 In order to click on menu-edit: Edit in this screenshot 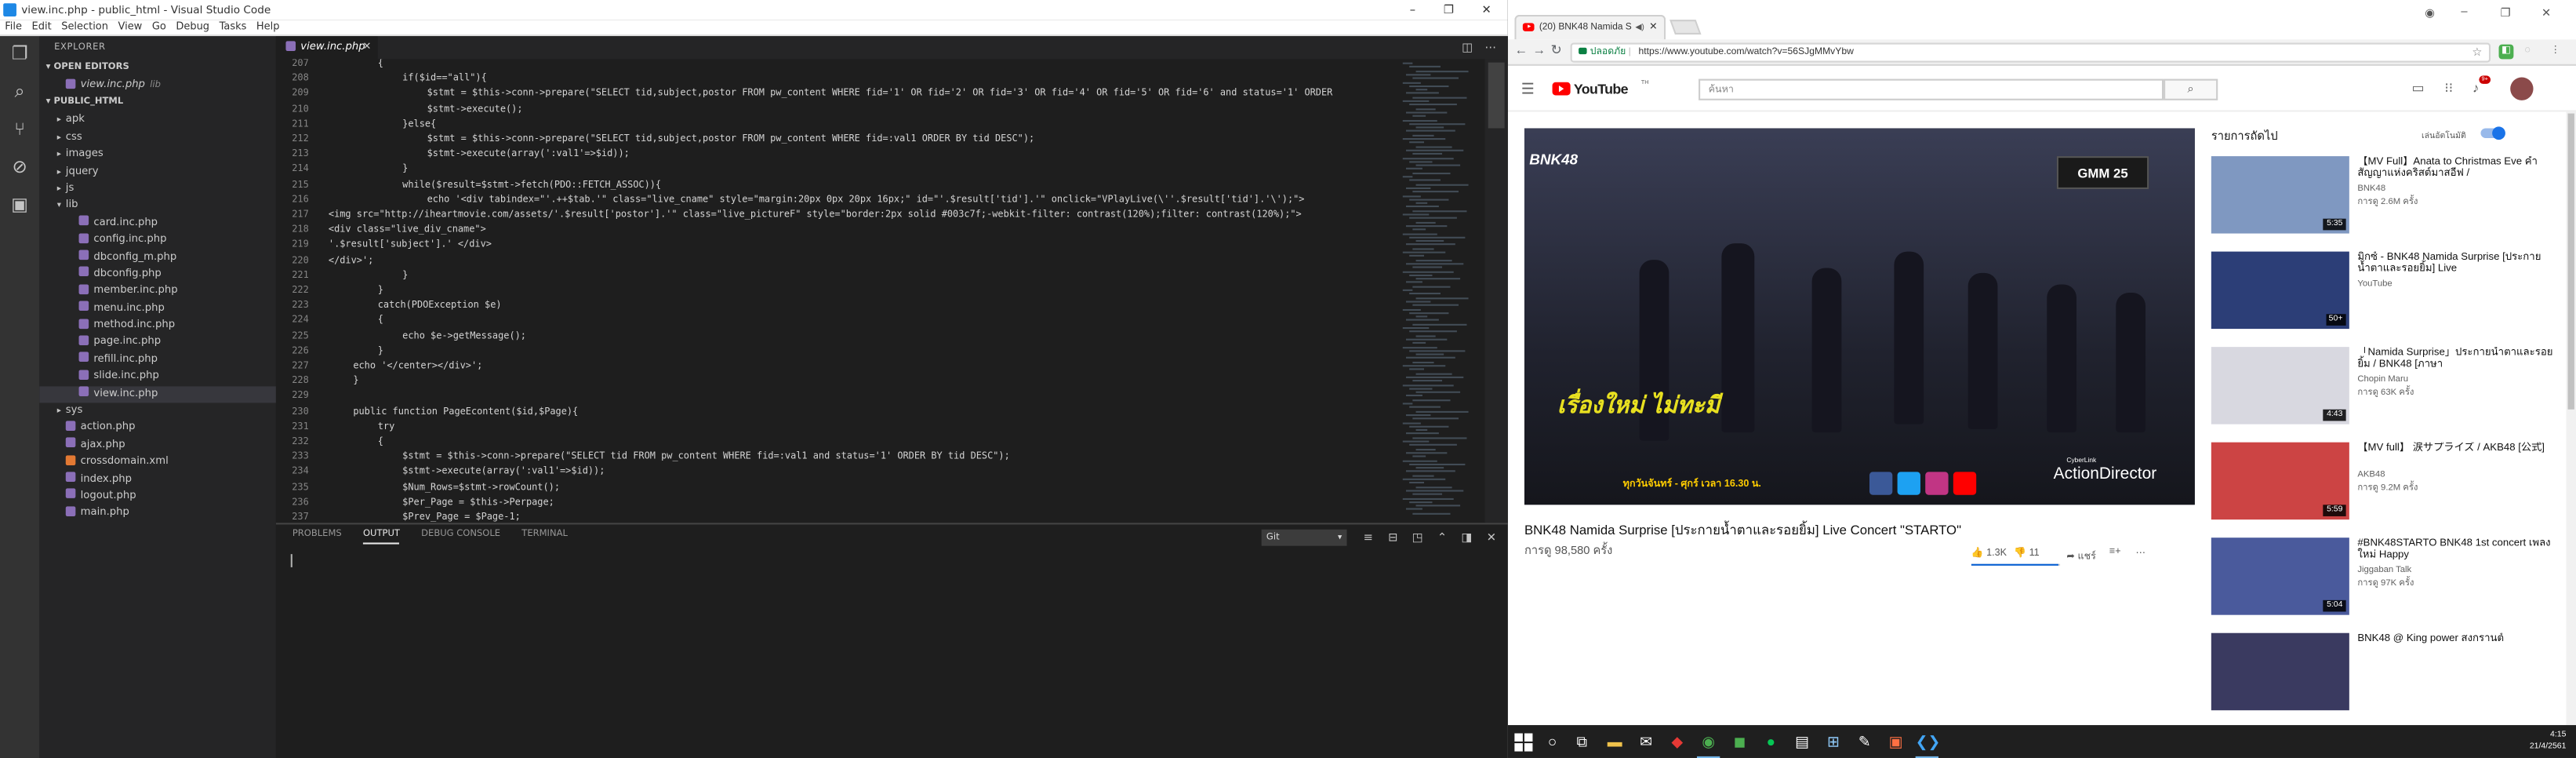, I will do `click(41, 27)`.